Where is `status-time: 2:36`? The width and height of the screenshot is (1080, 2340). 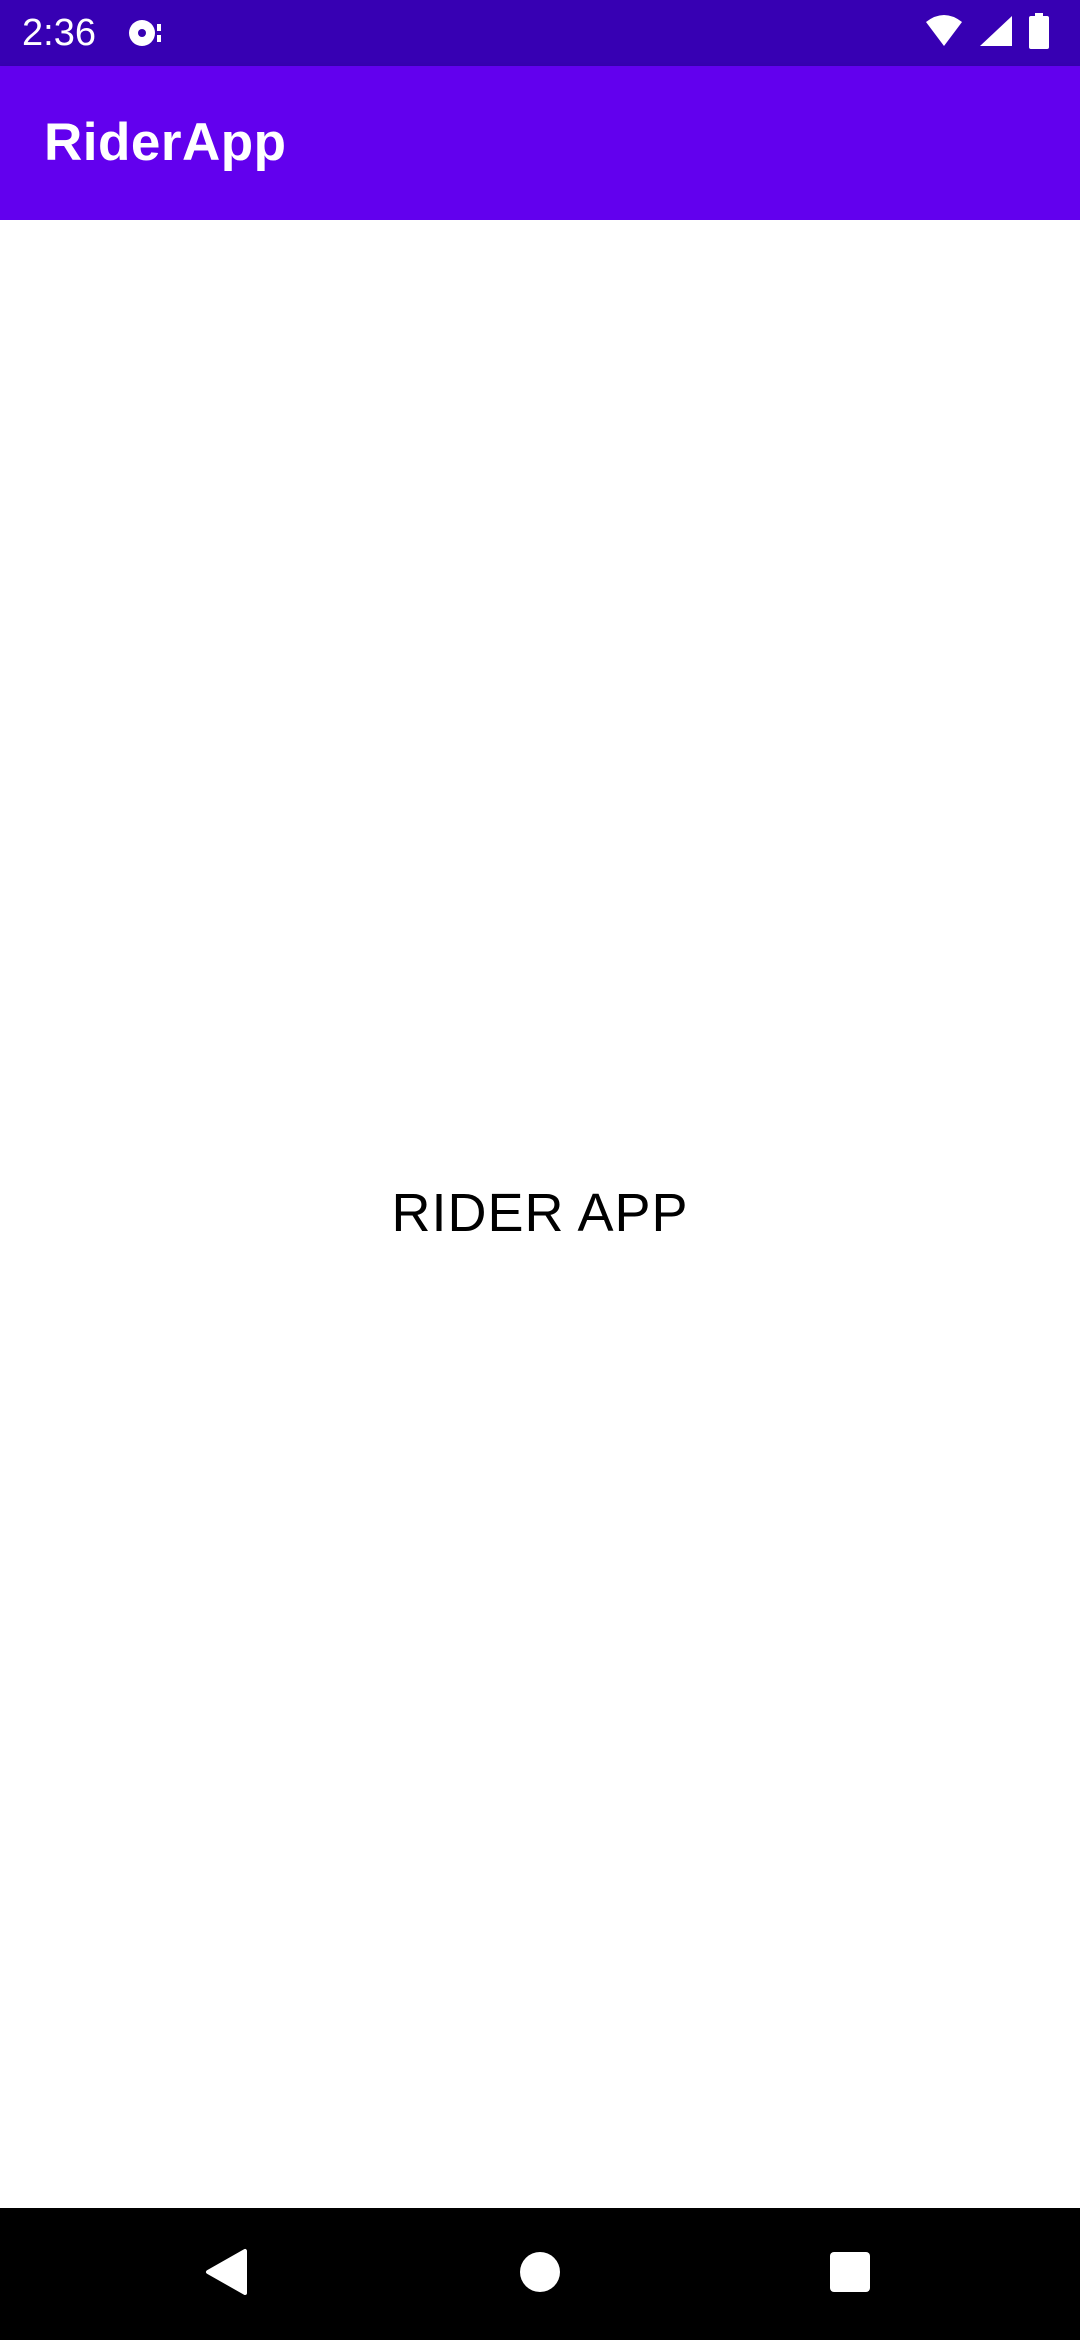 status-time: 2:36 is located at coordinates (59, 33).